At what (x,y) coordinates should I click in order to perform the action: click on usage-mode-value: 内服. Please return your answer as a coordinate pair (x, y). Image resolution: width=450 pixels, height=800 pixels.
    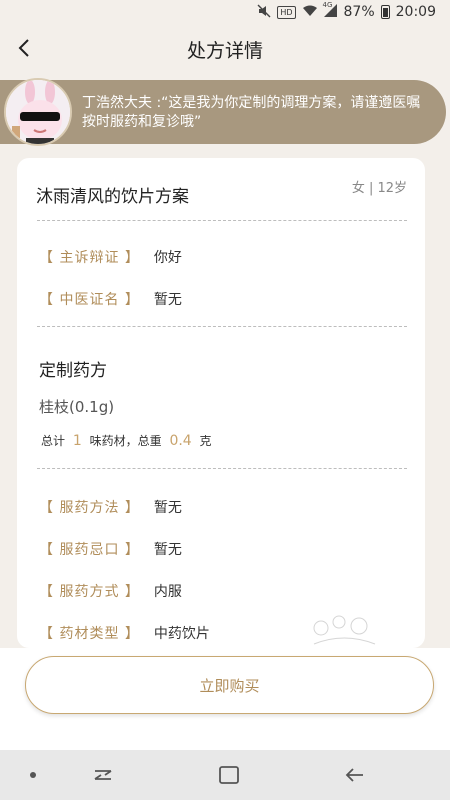
    Looking at the image, I should click on (167, 592).